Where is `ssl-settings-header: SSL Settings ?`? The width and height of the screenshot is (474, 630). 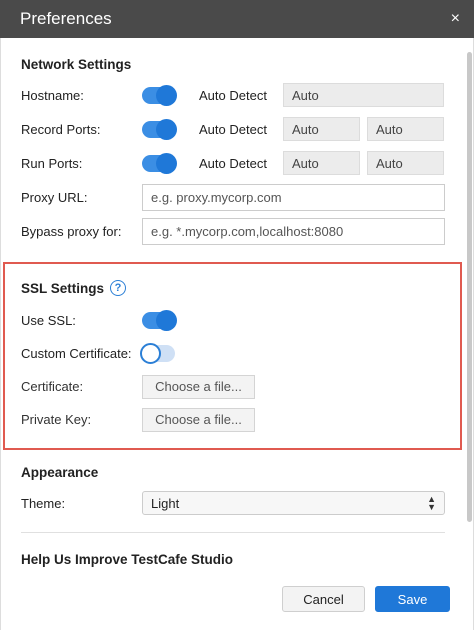
ssl-settings-header: SSL Settings ? is located at coordinates (240, 288).